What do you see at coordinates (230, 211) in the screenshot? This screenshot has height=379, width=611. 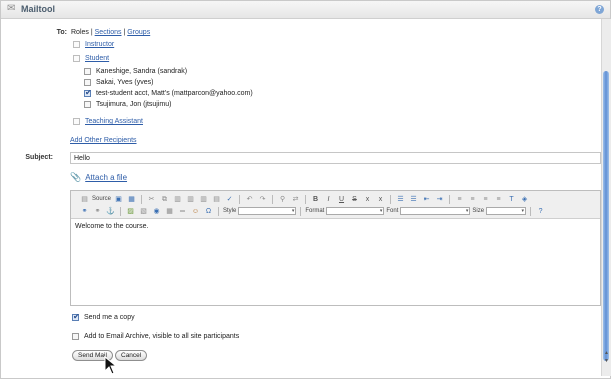 I see `style-label: Style` at bounding box center [230, 211].